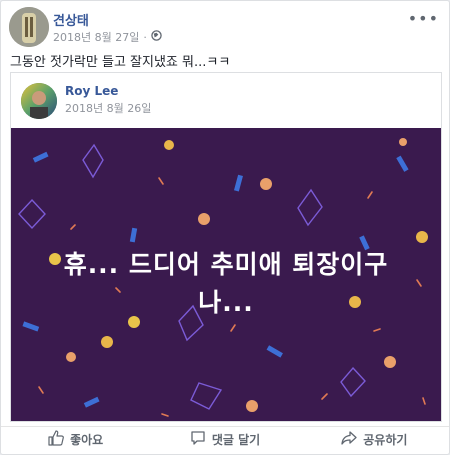  I want to click on share-icon, so click(349, 439).